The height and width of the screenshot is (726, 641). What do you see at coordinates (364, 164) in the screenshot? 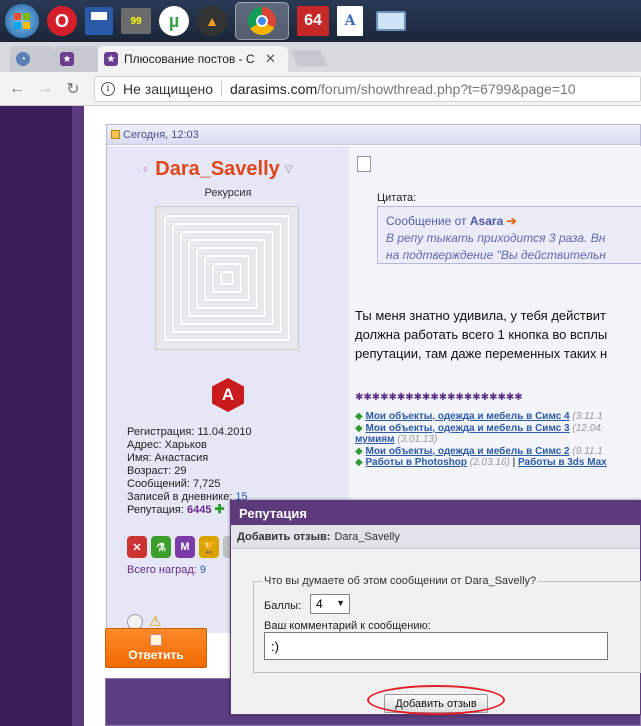
I see `post-document-icon` at bounding box center [364, 164].